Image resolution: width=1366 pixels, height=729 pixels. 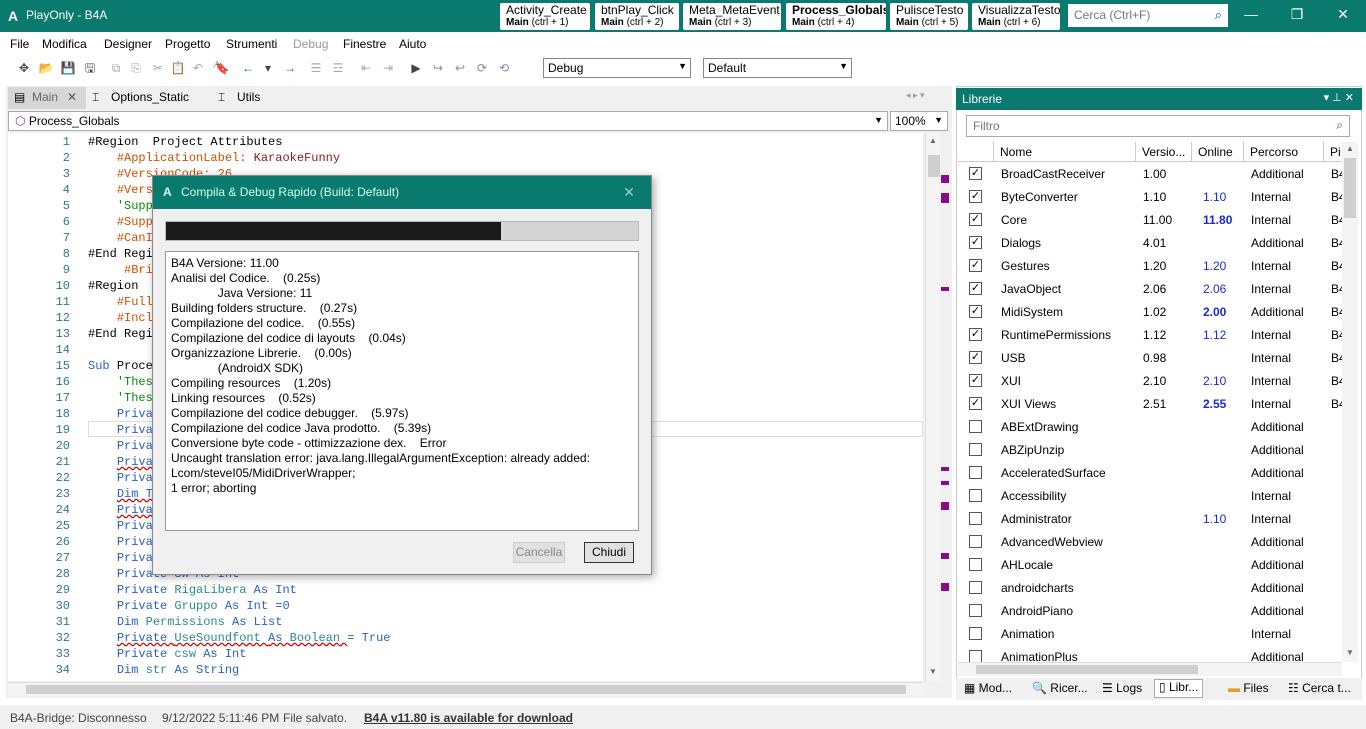 I want to click on code-line: Private RigaLibera As Int, so click(x=192, y=590).